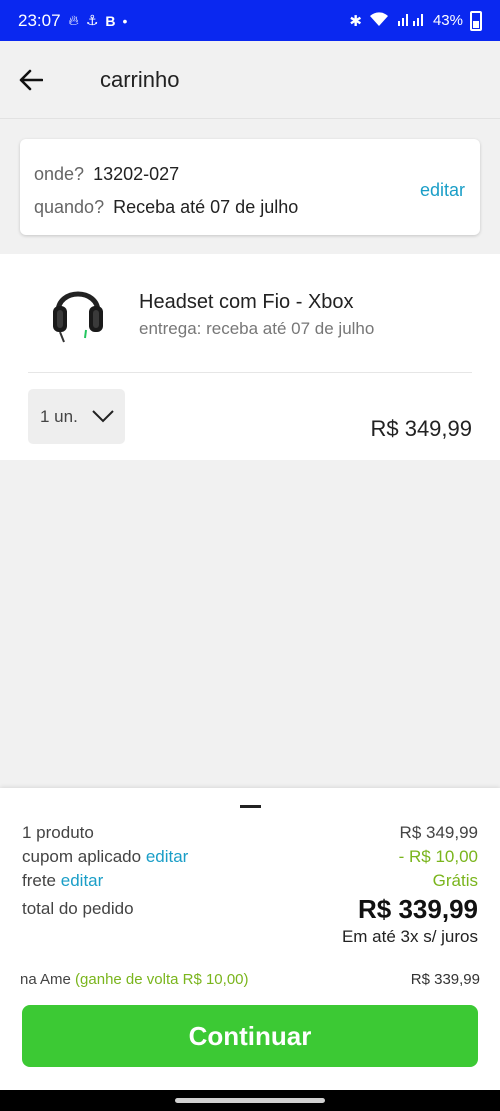 This screenshot has height=1111, width=500. Describe the element at coordinates (250, 80) in the screenshot. I see `app-bar: carrinho` at that location.